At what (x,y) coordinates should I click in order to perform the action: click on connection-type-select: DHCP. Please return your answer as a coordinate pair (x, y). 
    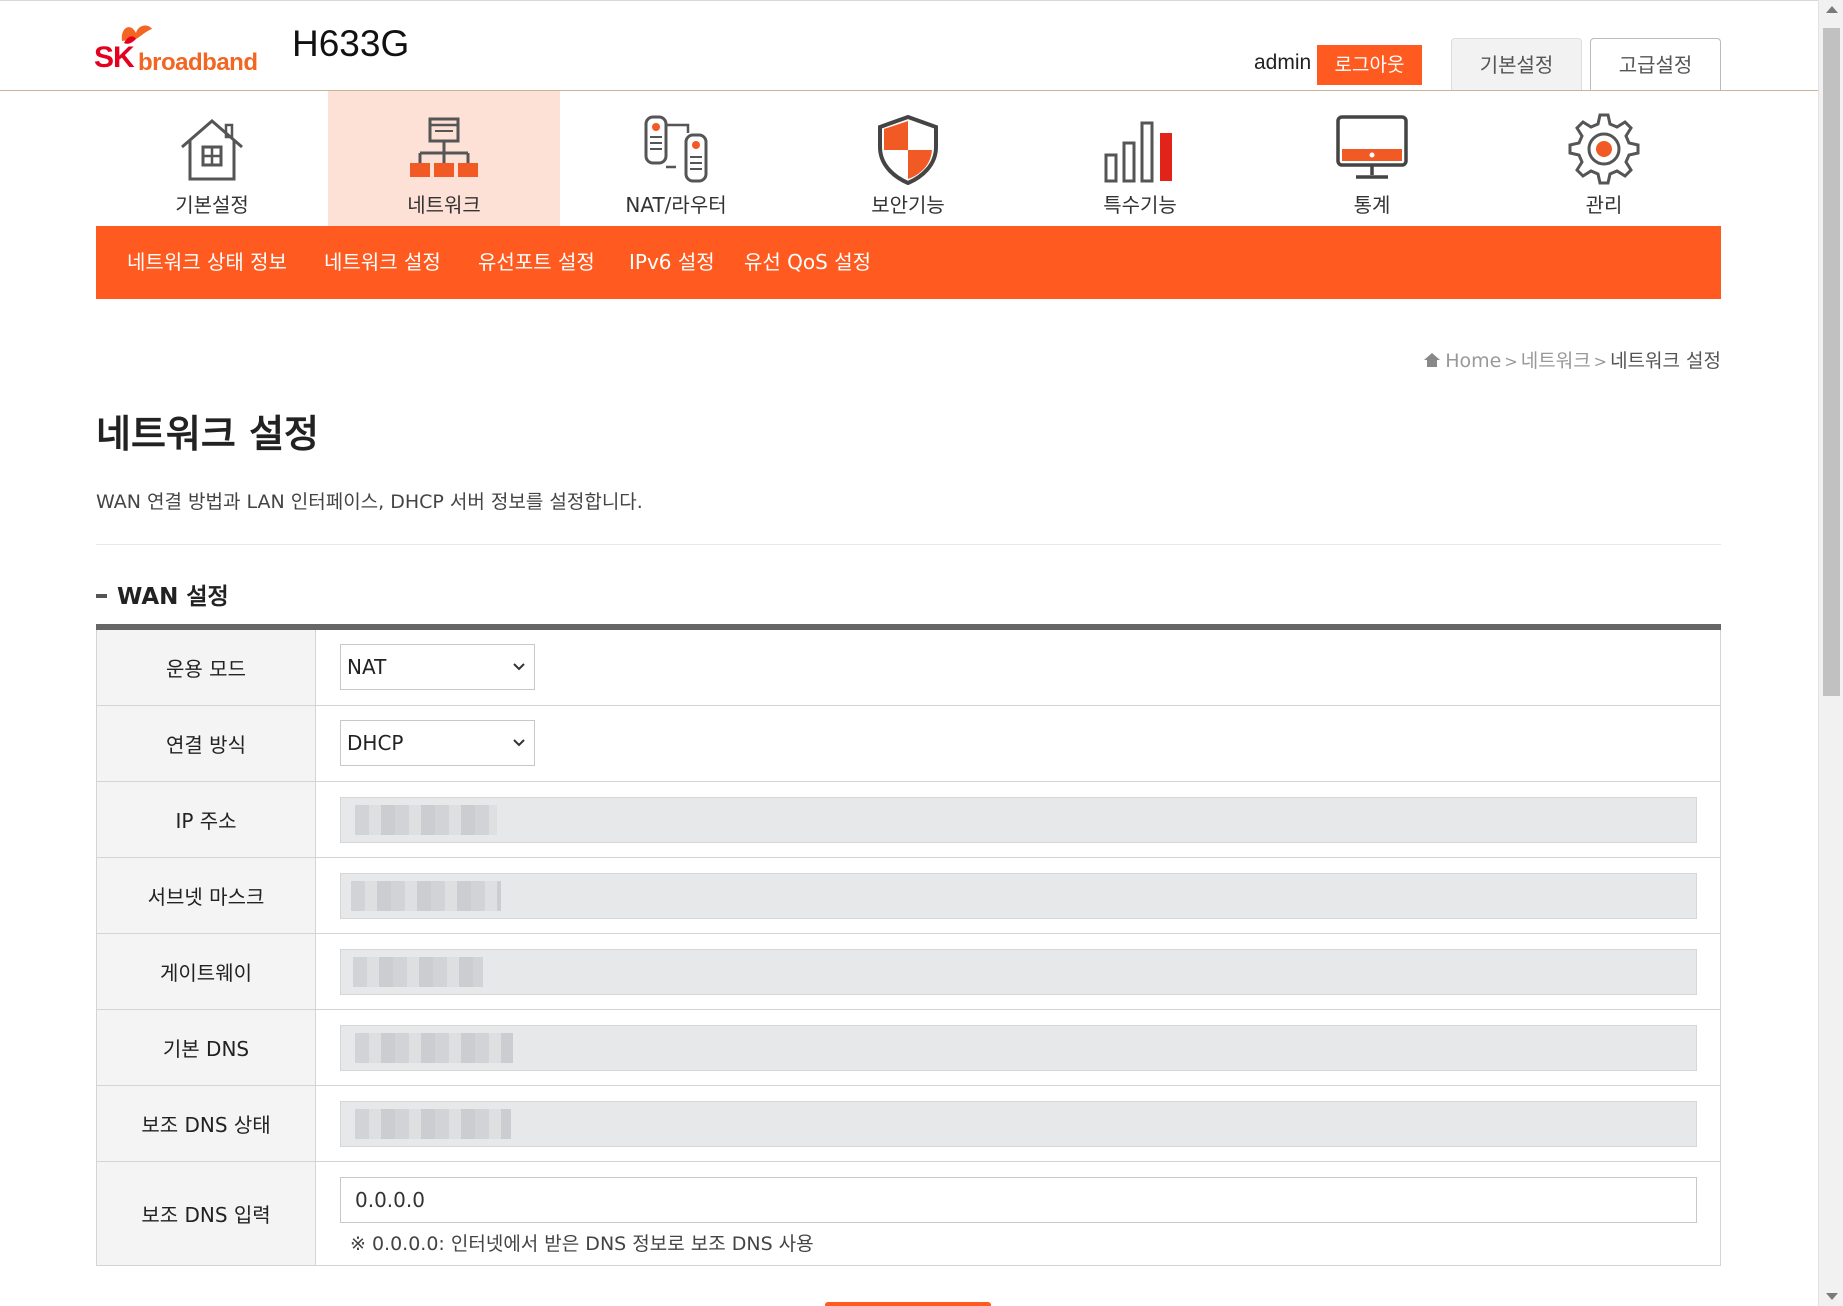
    Looking at the image, I should click on (437, 743).